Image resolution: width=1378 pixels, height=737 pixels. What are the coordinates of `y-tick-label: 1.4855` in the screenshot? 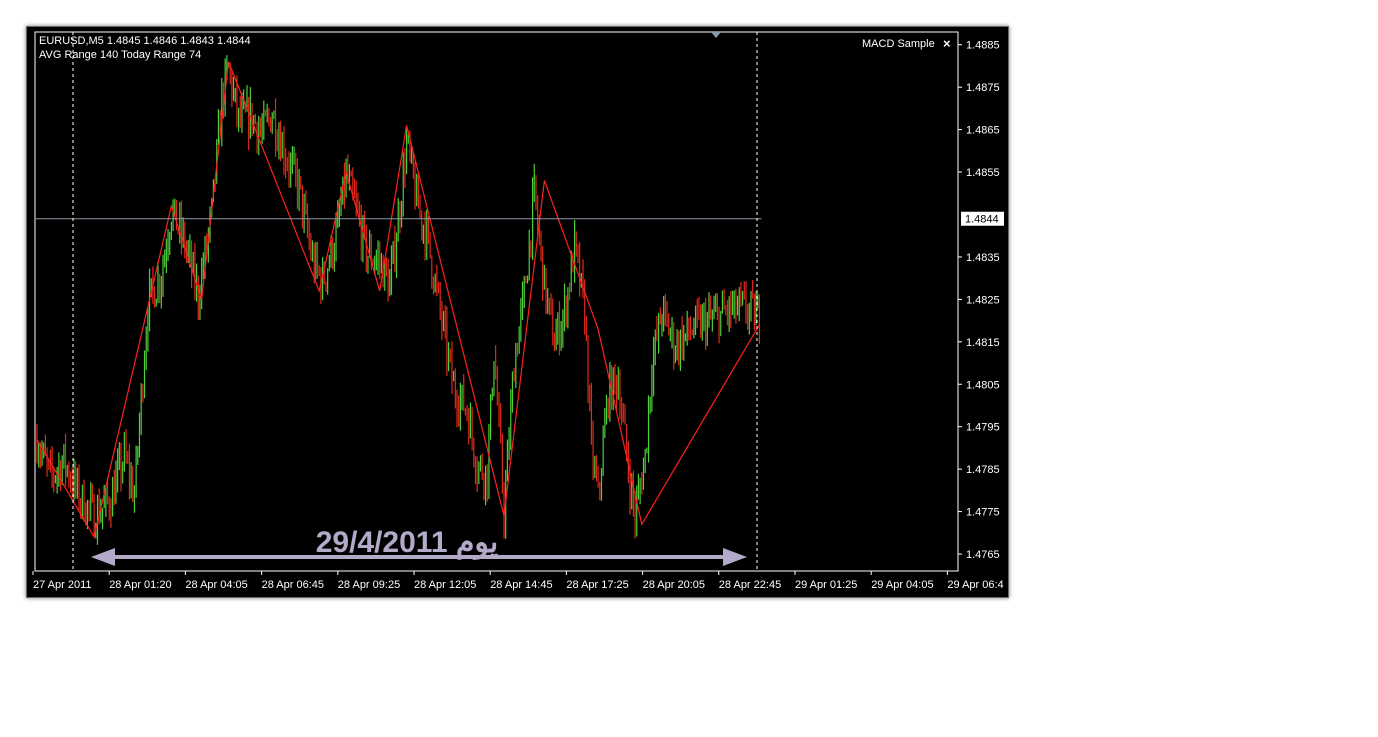 It's located at (983, 173).